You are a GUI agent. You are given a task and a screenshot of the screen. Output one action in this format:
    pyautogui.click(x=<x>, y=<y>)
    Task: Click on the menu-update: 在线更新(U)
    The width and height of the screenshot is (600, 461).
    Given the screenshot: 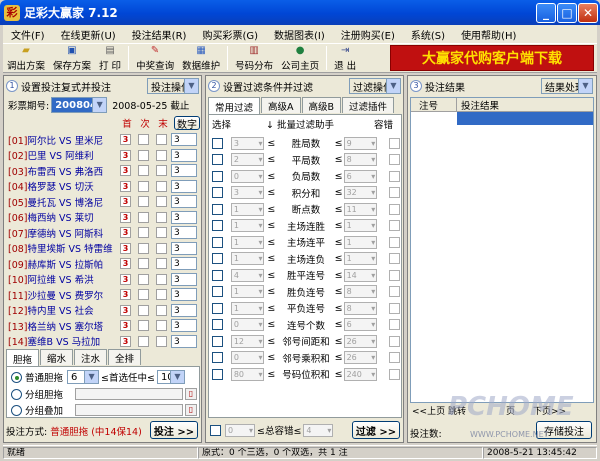 What is the action you would take?
    pyautogui.click(x=88, y=34)
    